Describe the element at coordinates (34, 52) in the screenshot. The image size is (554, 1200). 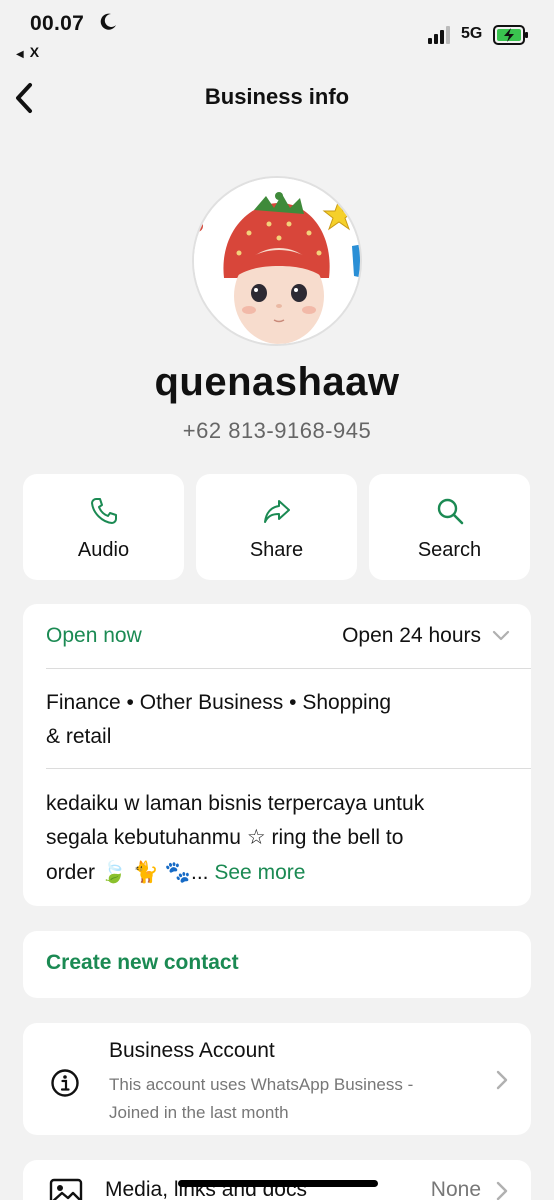
I see `back-app-label: X` at that location.